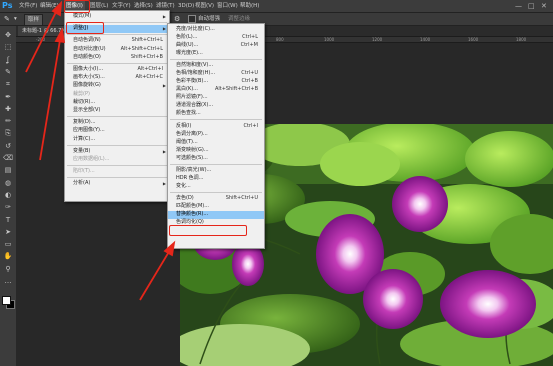 This screenshot has width=553, height=366. Describe the element at coordinates (87, 40) in the screenshot. I see `menu-item-label: 自动色调(N)` at that location.